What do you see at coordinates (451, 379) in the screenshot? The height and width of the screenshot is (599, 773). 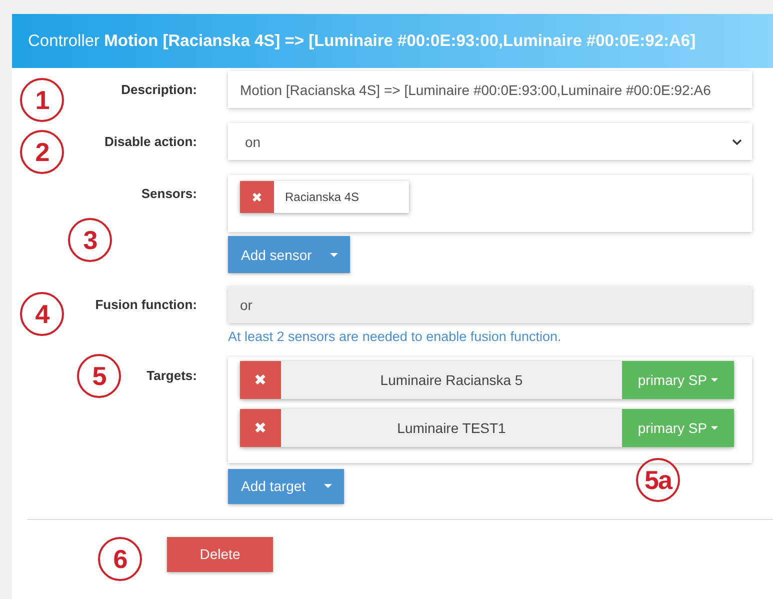 I see `target-name: Luminaire Racianska 5` at bounding box center [451, 379].